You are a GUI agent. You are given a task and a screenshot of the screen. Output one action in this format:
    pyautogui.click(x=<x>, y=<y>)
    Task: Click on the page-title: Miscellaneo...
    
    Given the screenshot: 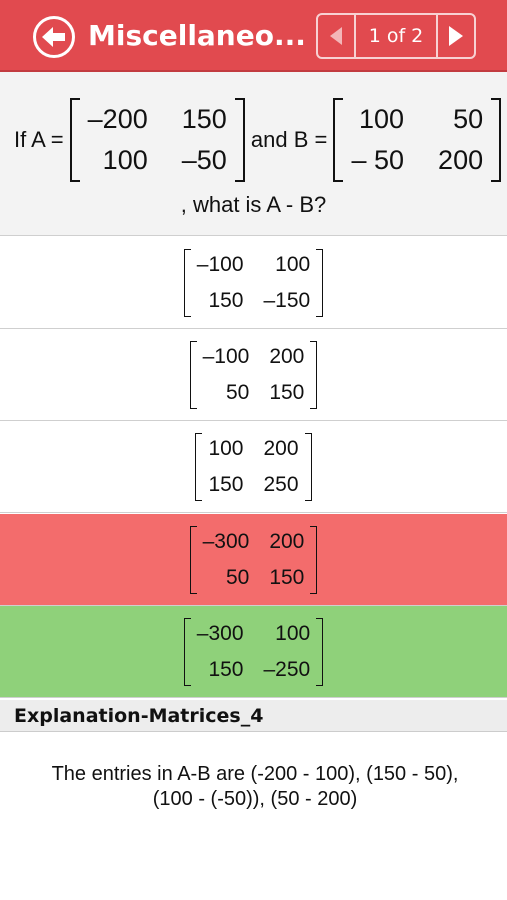 What is the action you would take?
    pyautogui.click(x=197, y=35)
    